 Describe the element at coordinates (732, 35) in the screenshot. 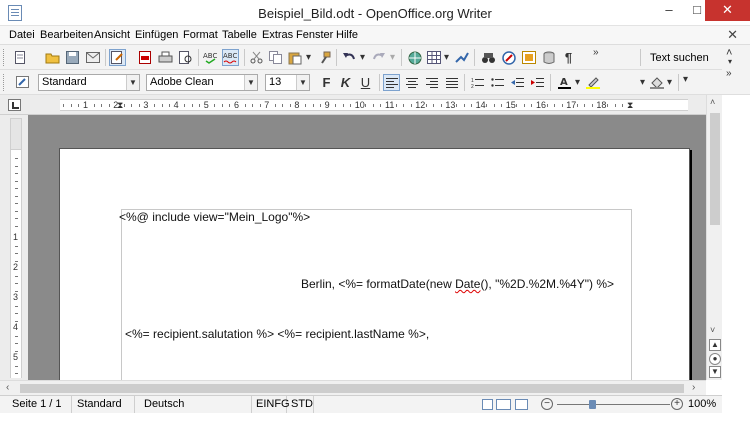

I see `close-document-icon: ✕` at that location.